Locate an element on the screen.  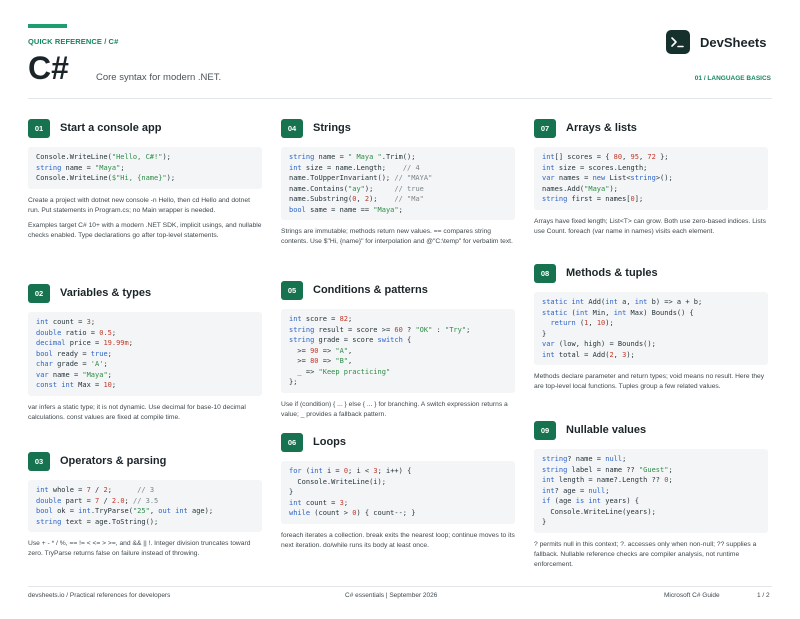
code-token: grade = score is located at coordinates (346, 340).